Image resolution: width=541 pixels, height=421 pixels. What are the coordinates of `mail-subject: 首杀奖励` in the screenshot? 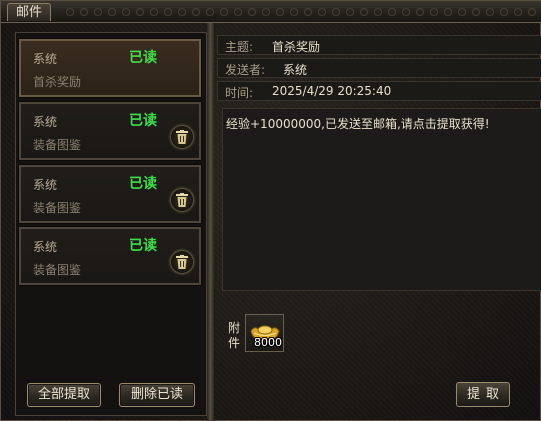 It's located at (57, 82).